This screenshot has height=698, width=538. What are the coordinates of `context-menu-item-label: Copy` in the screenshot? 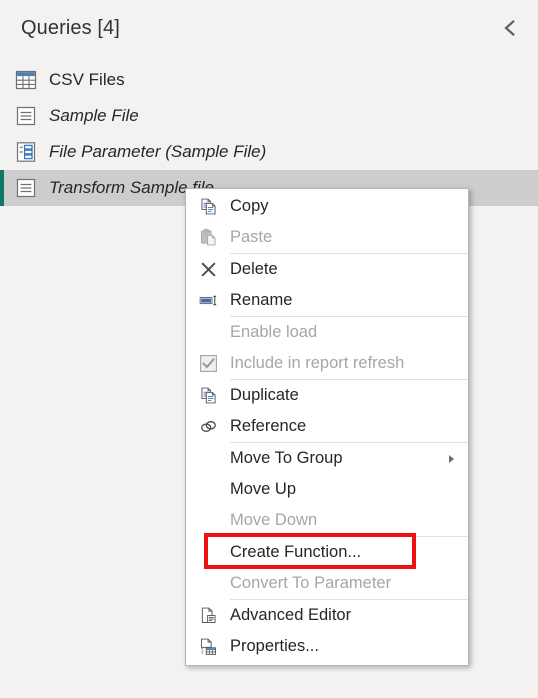 It's located at (249, 206).